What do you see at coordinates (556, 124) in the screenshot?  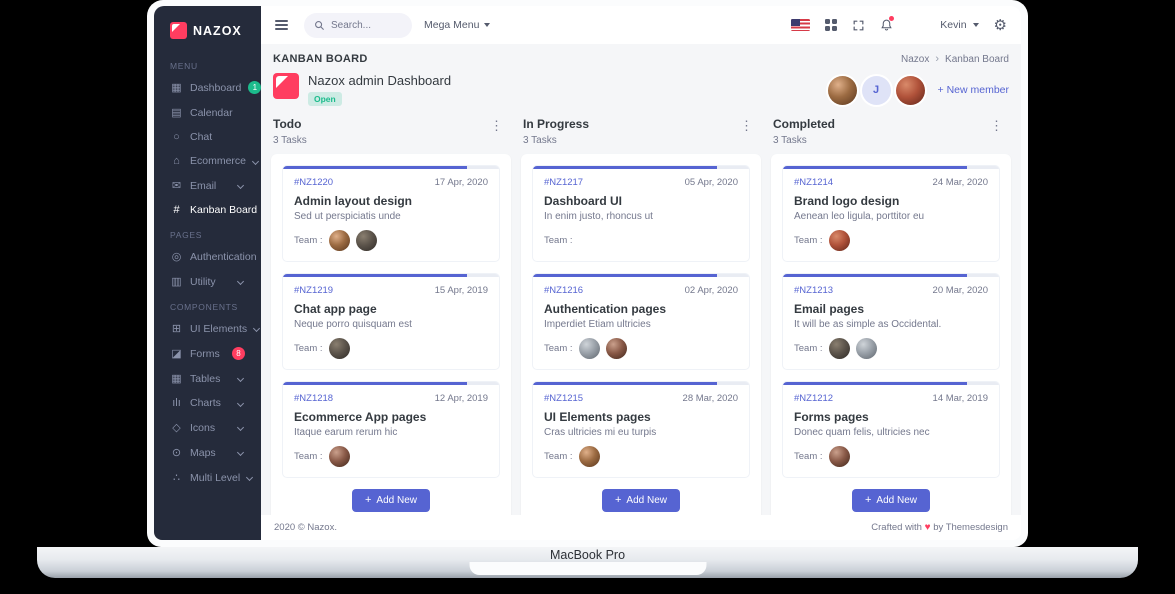 I see `column-title: In Progress` at bounding box center [556, 124].